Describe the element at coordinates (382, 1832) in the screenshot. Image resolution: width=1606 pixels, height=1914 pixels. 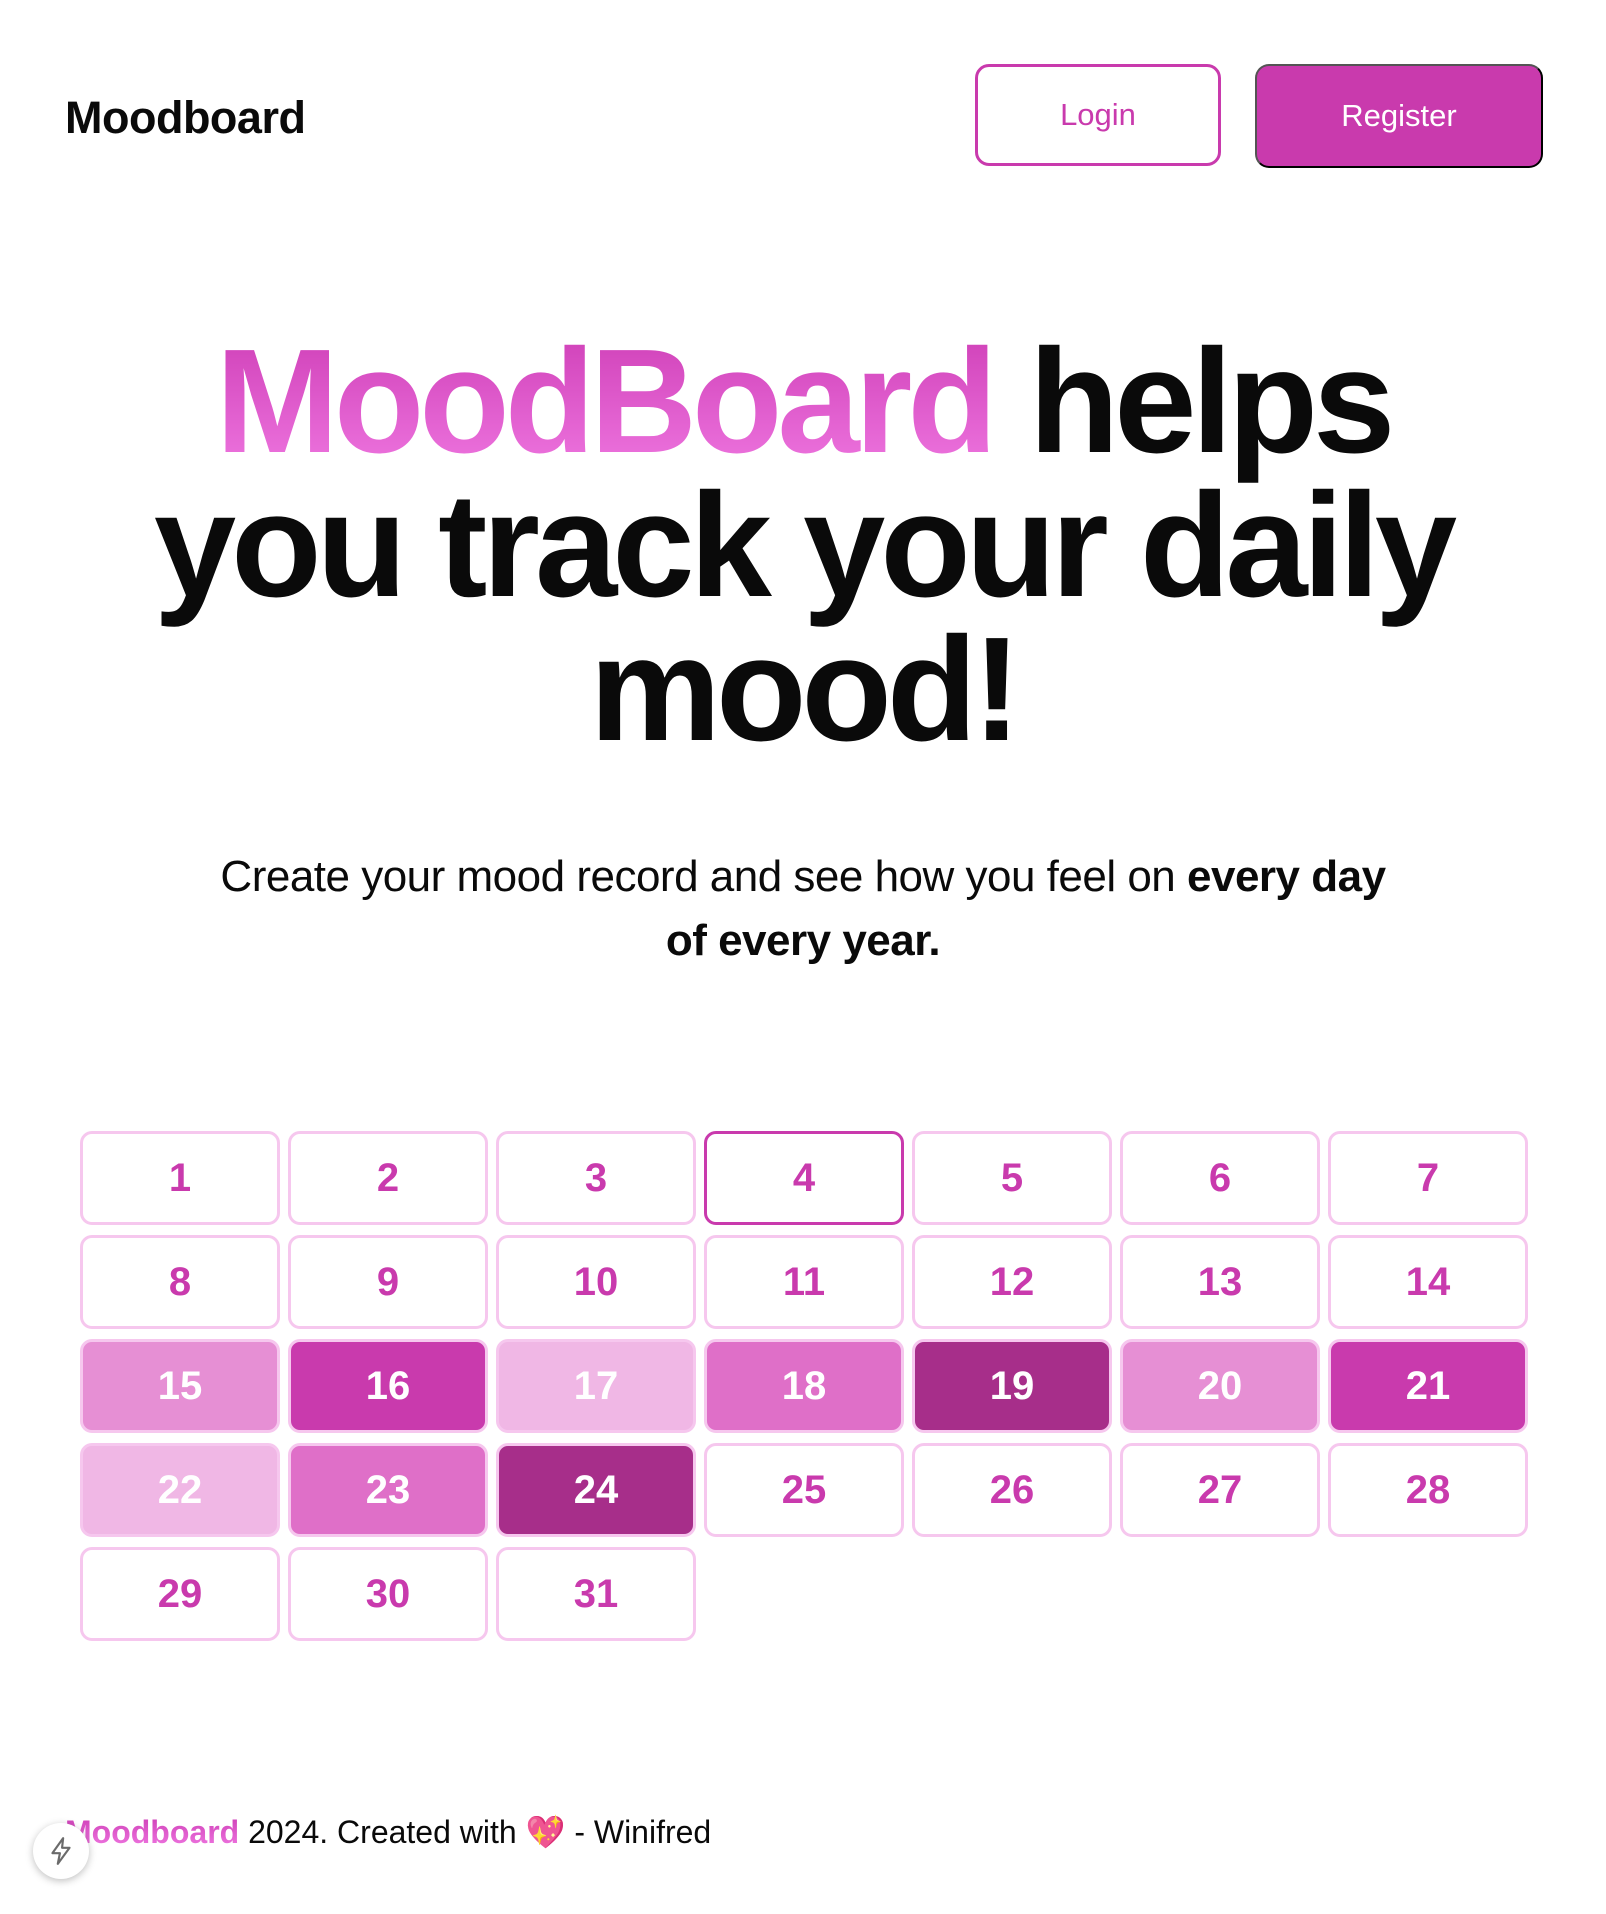
I see `footer-text: 2024. Created with` at that location.